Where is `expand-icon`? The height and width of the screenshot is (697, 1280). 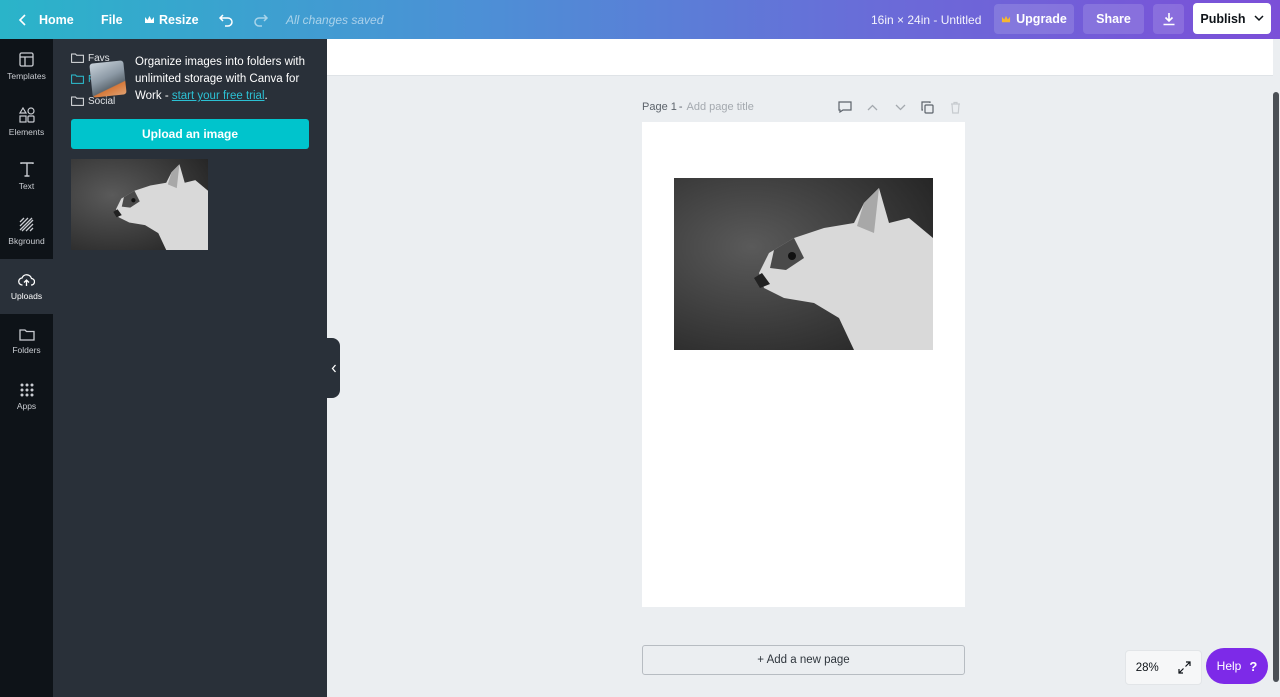
expand-icon is located at coordinates (1184, 667).